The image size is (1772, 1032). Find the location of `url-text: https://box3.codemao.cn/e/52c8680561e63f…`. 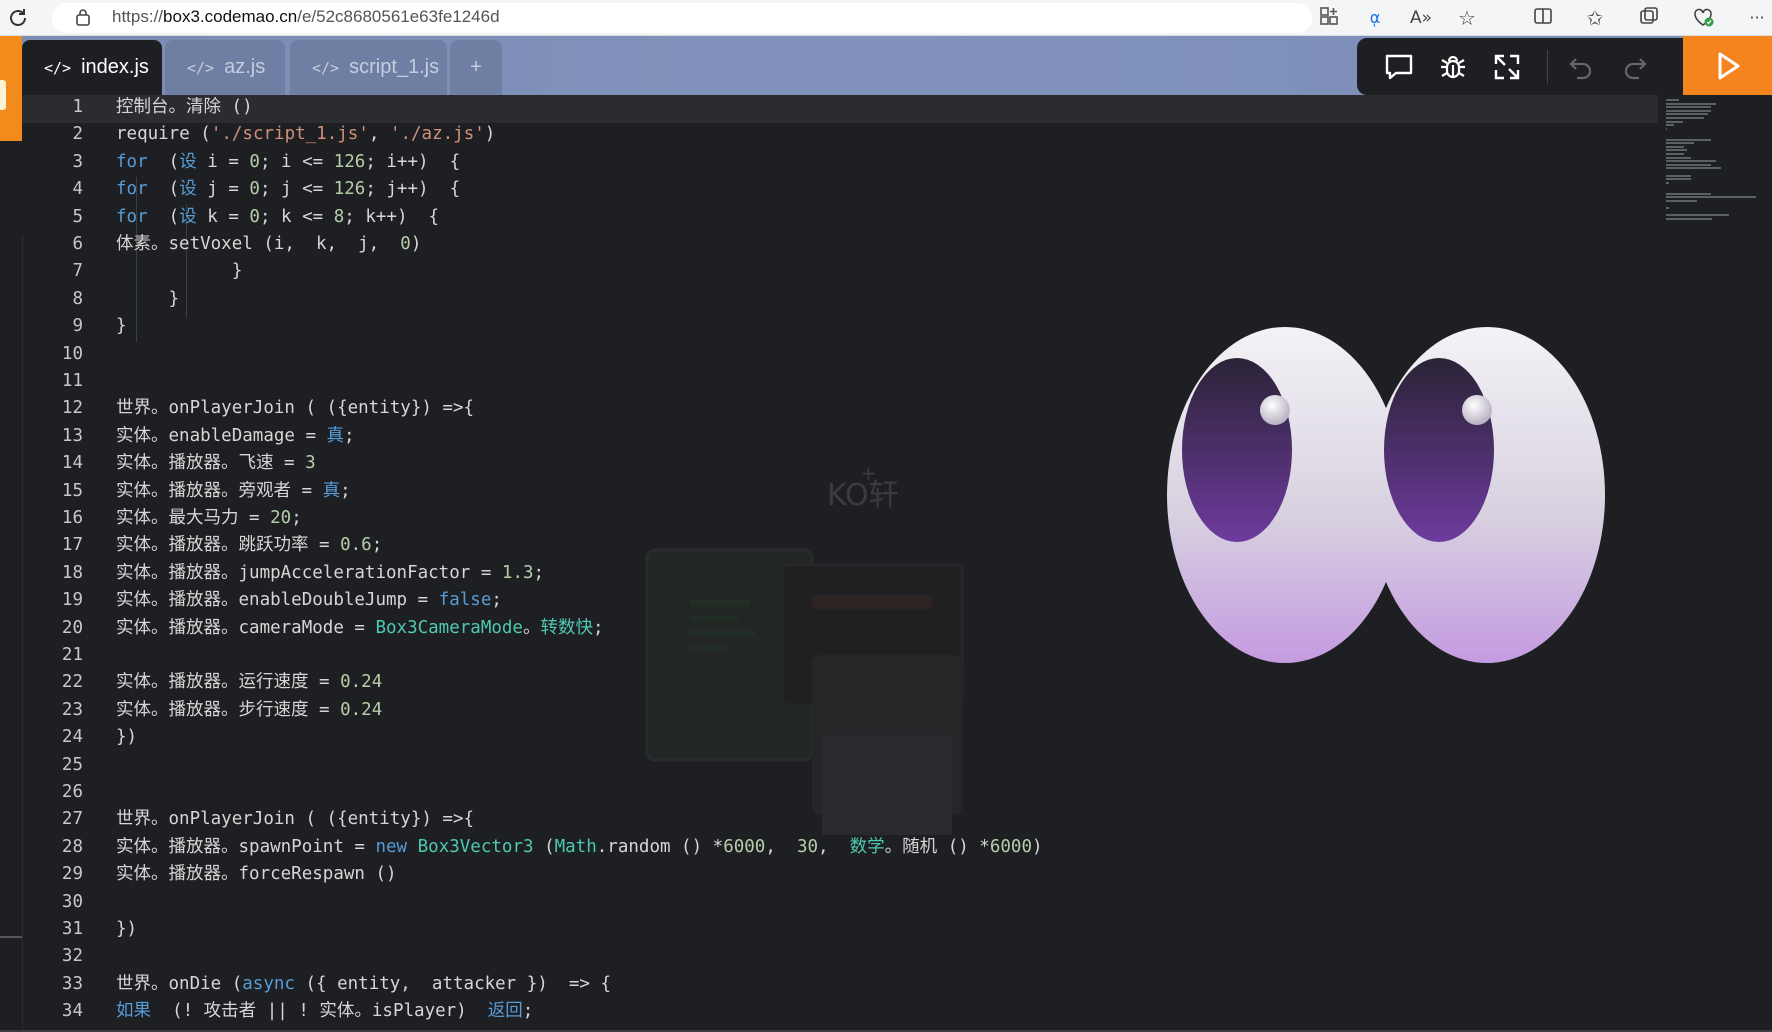

url-text: https://box3.codemao.cn/e/52c8680561e63f… is located at coordinates (306, 17).